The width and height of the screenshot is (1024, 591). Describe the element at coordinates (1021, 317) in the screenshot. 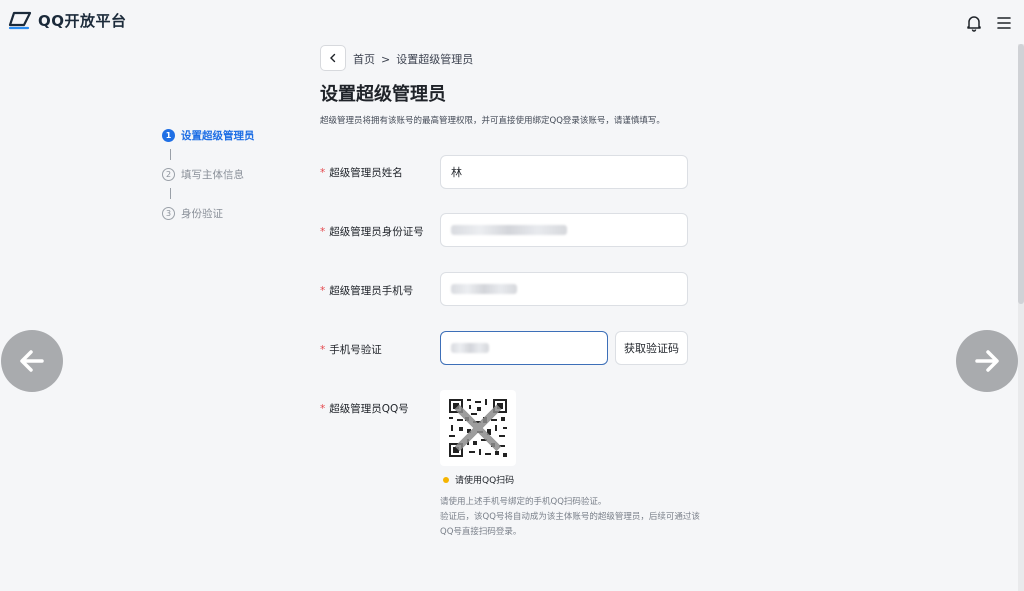

I see `scrollbar` at that location.